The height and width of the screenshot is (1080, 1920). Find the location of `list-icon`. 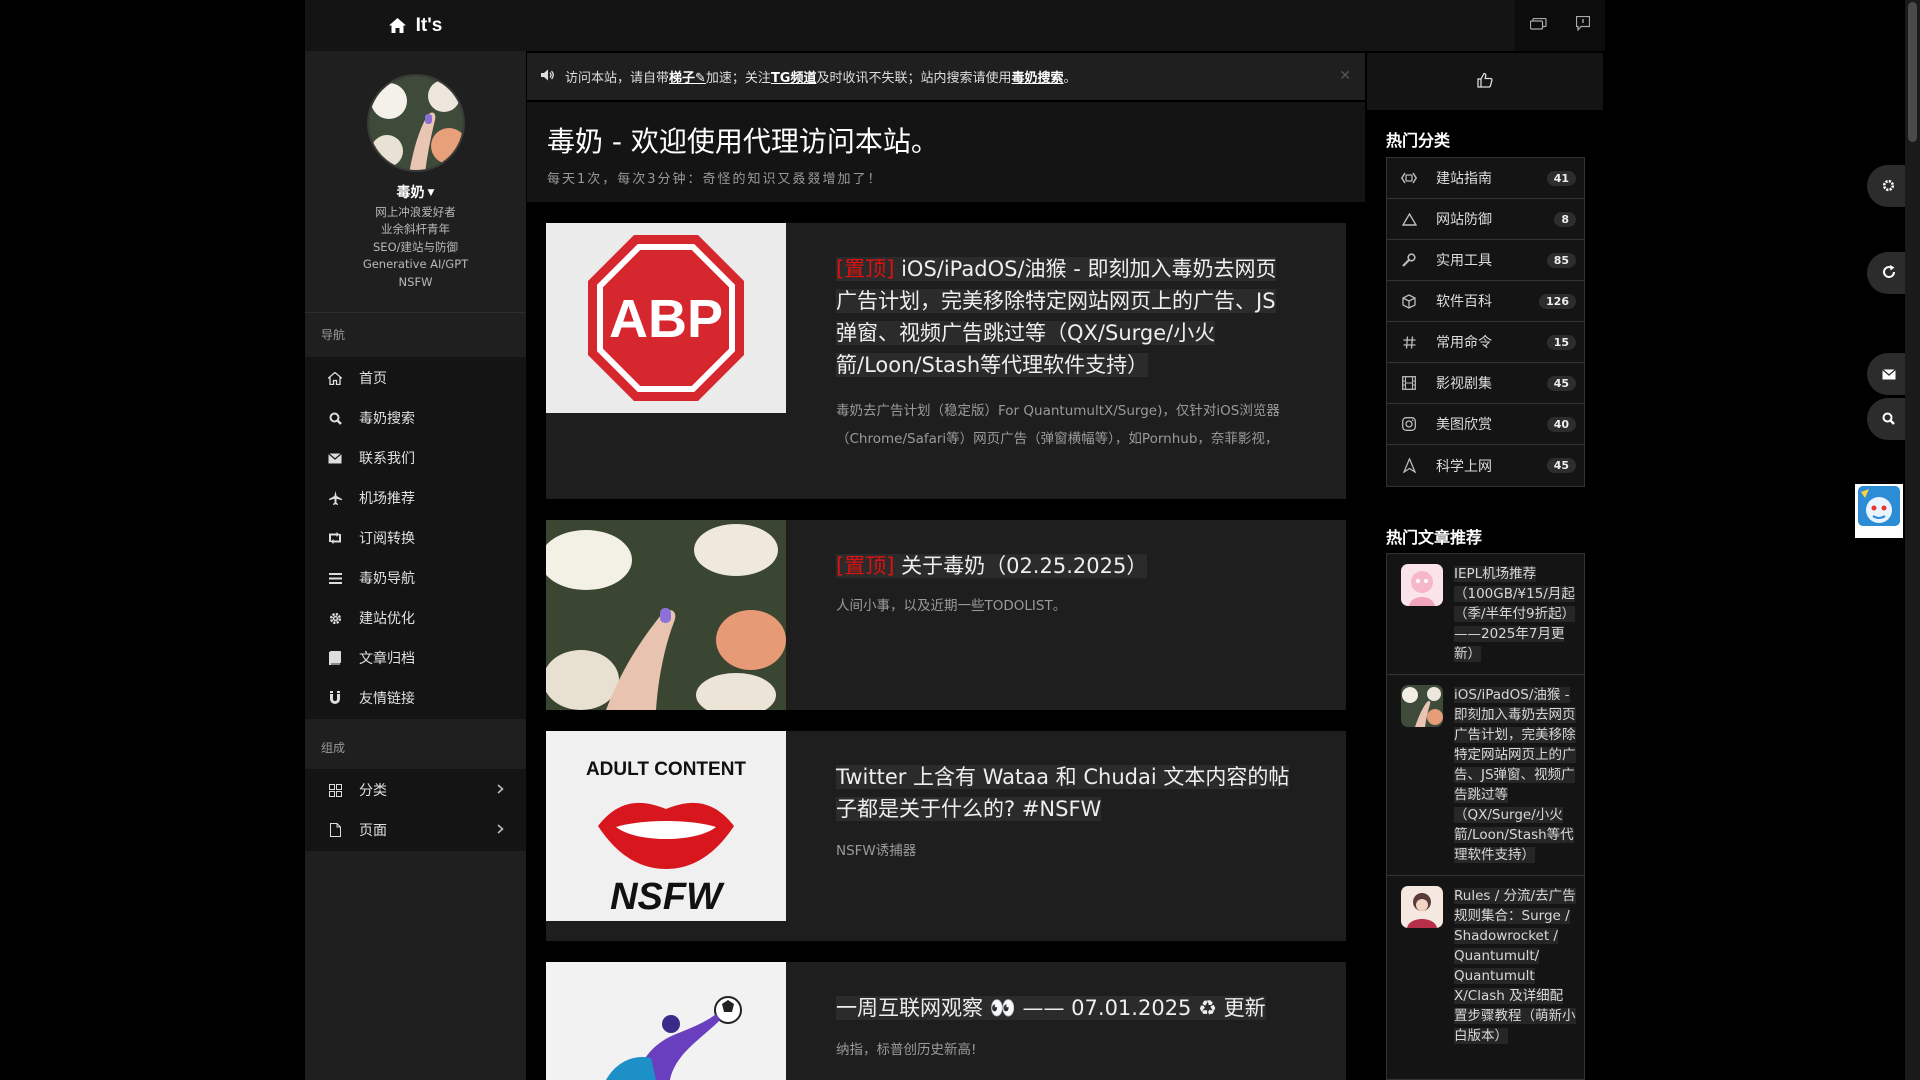

list-icon is located at coordinates (335, 578).